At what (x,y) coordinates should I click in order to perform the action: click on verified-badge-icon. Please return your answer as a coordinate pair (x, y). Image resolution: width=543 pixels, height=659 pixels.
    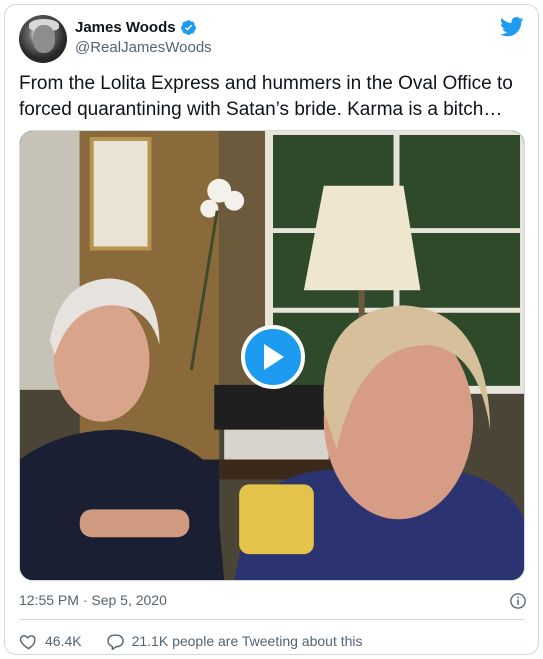
    Looking at the image, I should click on (188, 27).